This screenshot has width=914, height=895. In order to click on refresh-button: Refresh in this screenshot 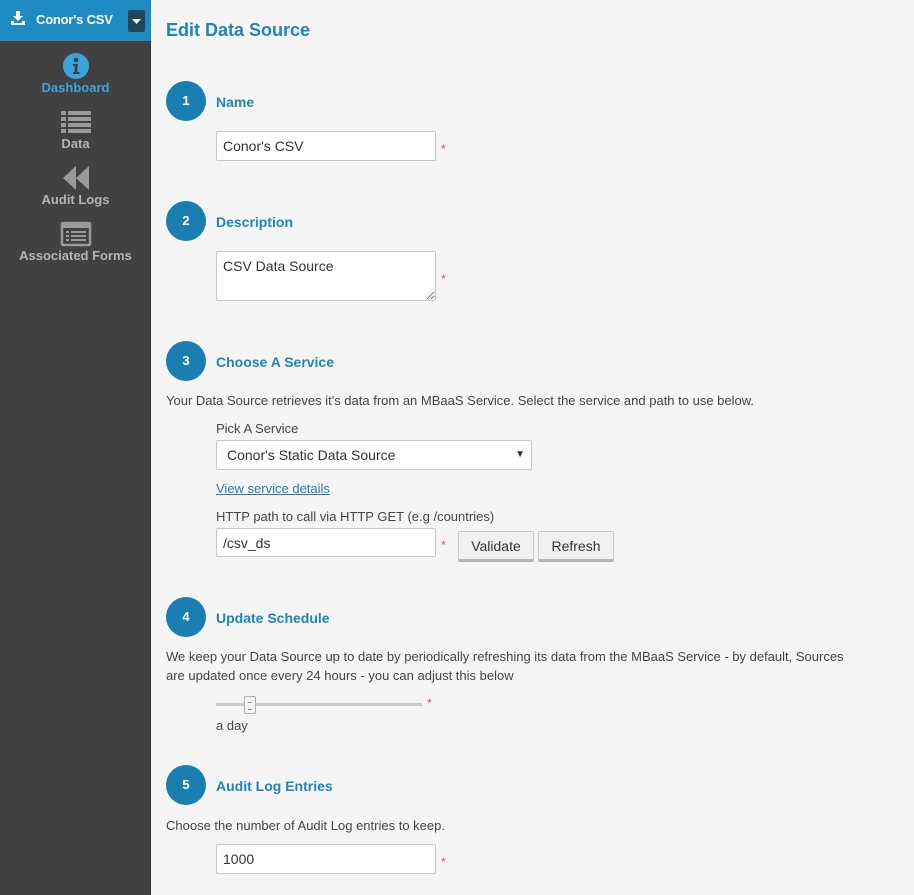, I will do `click(576, 546)`.